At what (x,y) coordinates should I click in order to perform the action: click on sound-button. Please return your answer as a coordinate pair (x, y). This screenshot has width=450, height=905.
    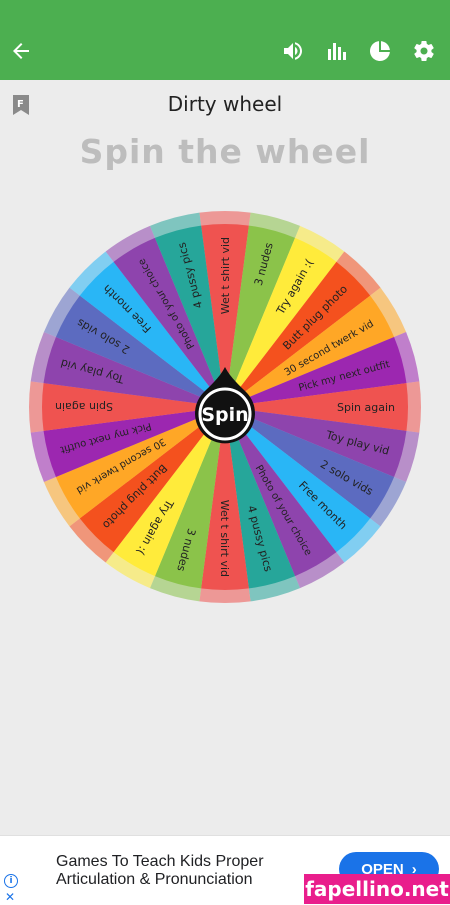
    Looking at the image, I should click on (293, 51).